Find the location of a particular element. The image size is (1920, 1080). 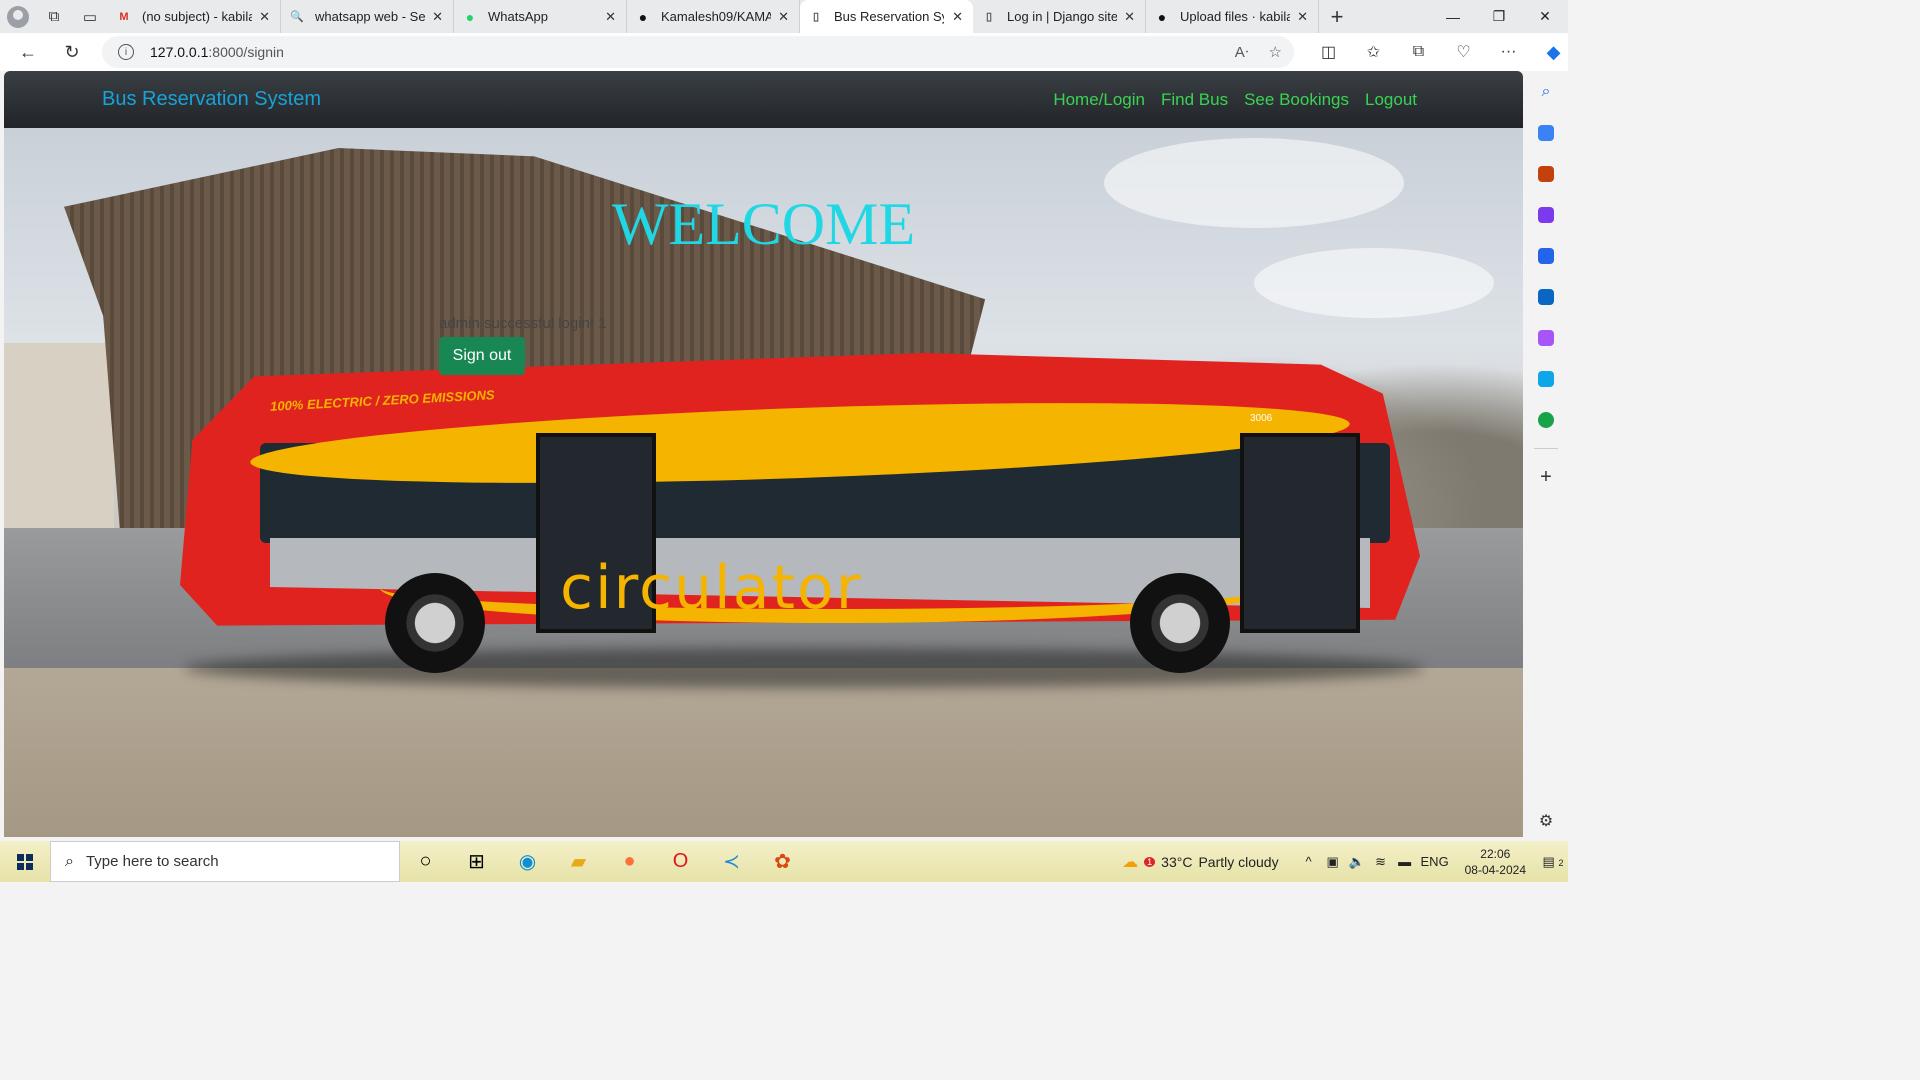

tab-django-login: ▯ Log in | Django site ✕ is located at coordinates (1059, 16).